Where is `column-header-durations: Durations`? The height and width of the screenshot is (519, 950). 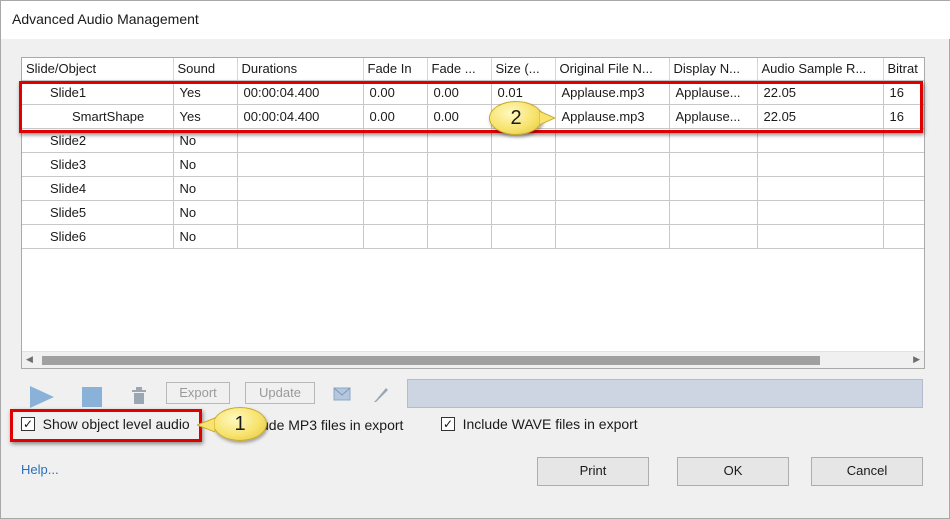
column-header-durations: Durations is located at coordinates (300, 69).